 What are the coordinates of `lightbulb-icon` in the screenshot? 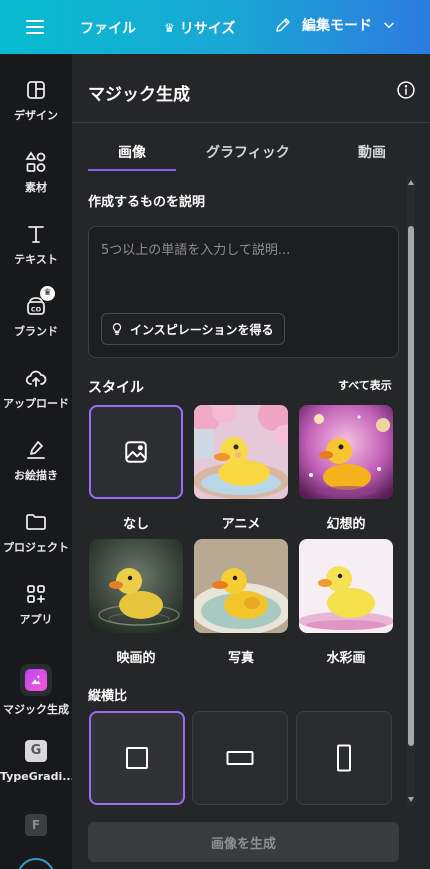 It's located at (117, 329).